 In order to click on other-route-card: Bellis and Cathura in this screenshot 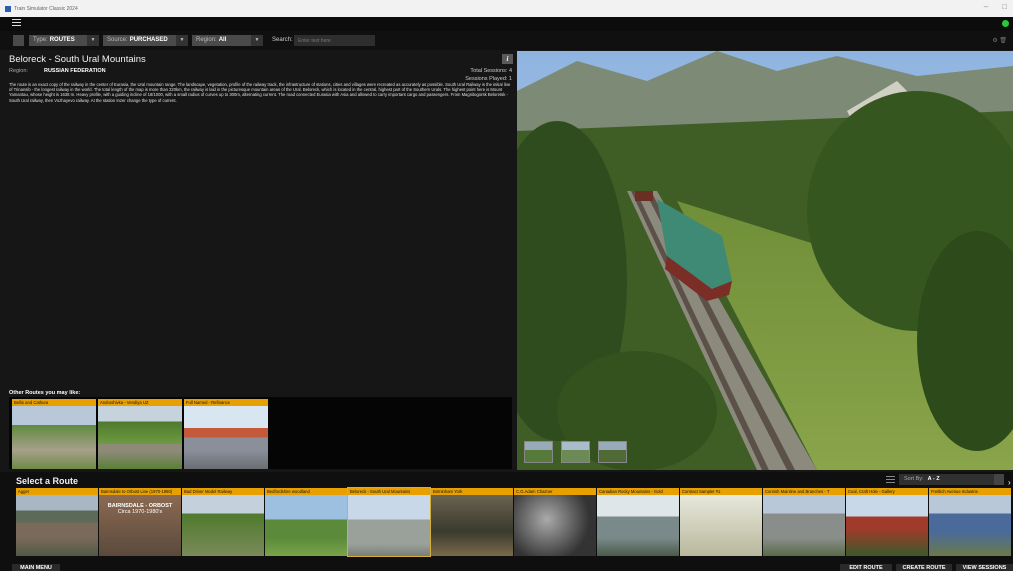, I will do `click(54, 434)`.